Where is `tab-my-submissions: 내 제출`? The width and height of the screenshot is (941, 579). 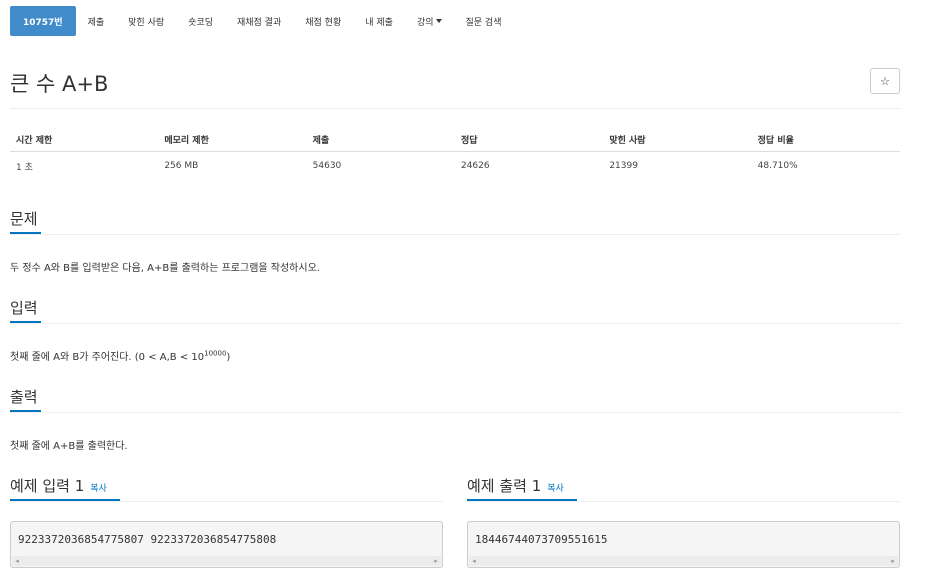
tab-my-submissions: 내 제출 is located at coordinates (379, 21).